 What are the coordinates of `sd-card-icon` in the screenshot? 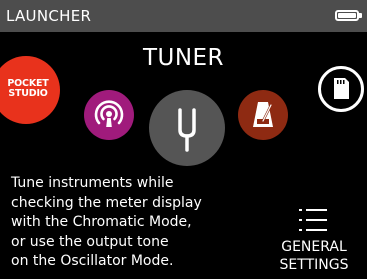 It's located at (341, 88).